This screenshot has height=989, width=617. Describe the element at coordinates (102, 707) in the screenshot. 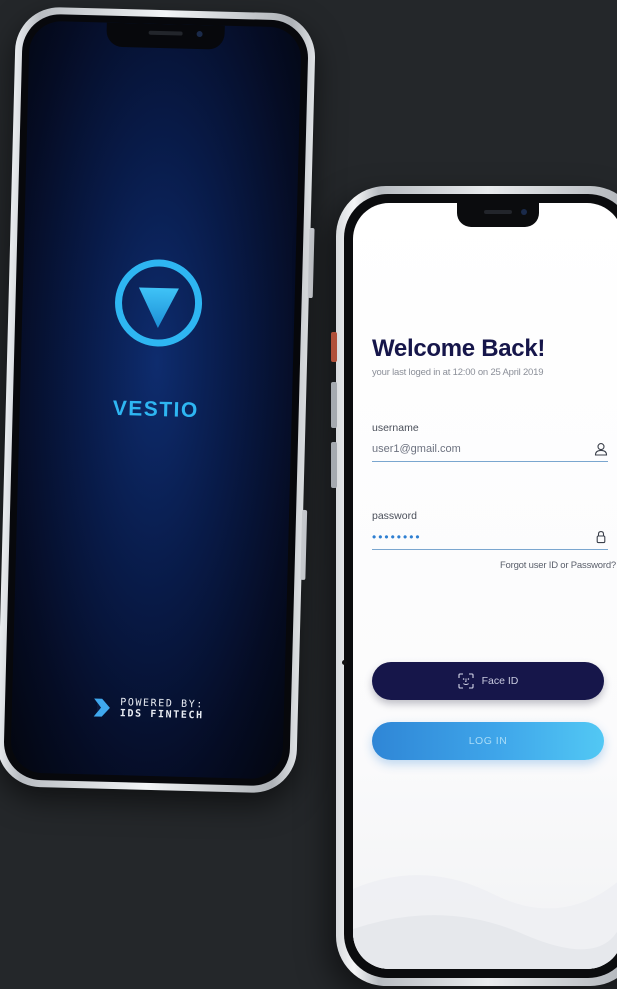

I see `ids-fintech-logo-icon` at that location.